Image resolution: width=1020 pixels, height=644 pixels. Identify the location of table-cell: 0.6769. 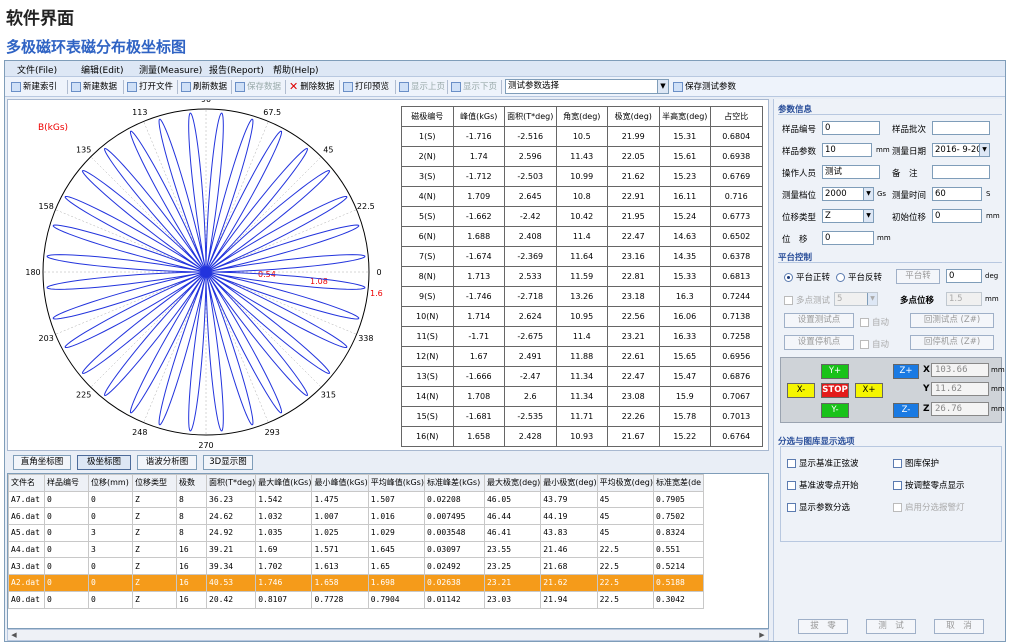
(736, 176).